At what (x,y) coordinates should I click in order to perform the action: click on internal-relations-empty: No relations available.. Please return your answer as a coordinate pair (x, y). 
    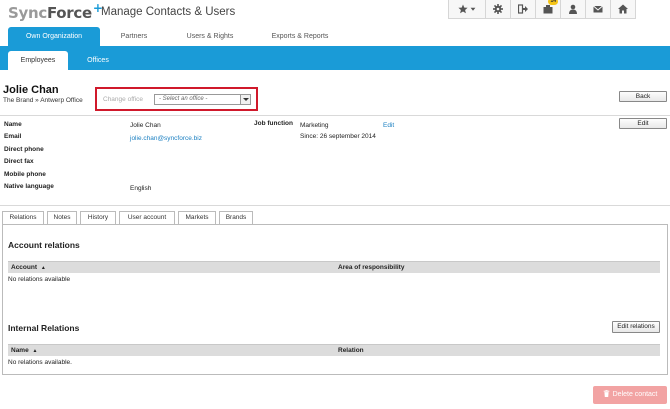
    Looking at the image, I should click on (40, 362).